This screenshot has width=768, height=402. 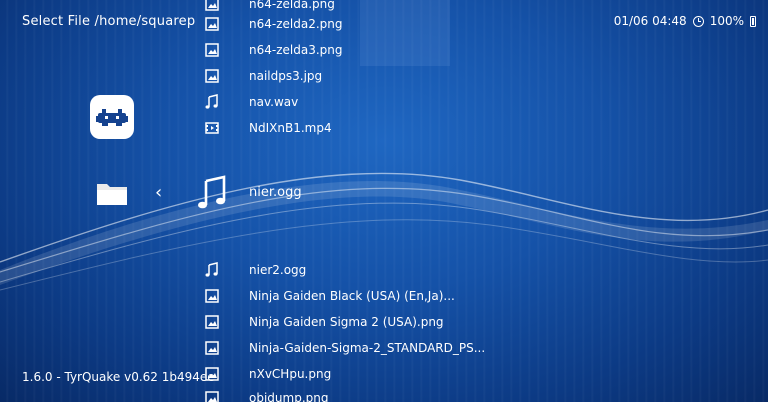 What do you see at coordinates (275, 192) in the screenshot?
I see `selected-file: nier.ogg` at bounding box center [275, 192].